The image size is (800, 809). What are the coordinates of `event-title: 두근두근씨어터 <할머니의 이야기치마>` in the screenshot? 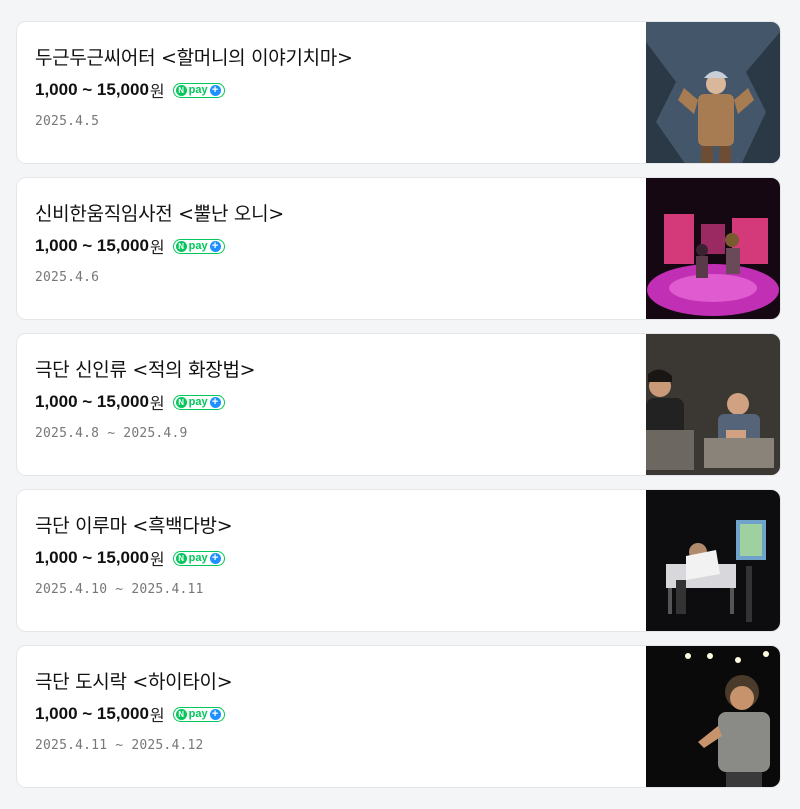 It's located at (194, 56).